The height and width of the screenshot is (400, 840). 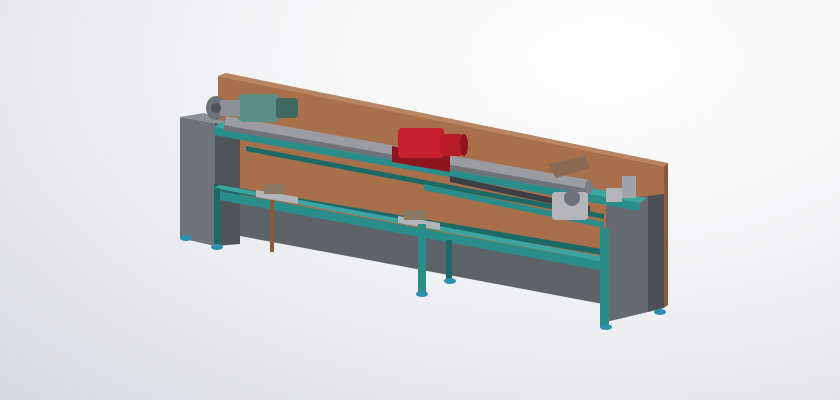 I want to click on left-housing-side, so click(x=197, y=181).